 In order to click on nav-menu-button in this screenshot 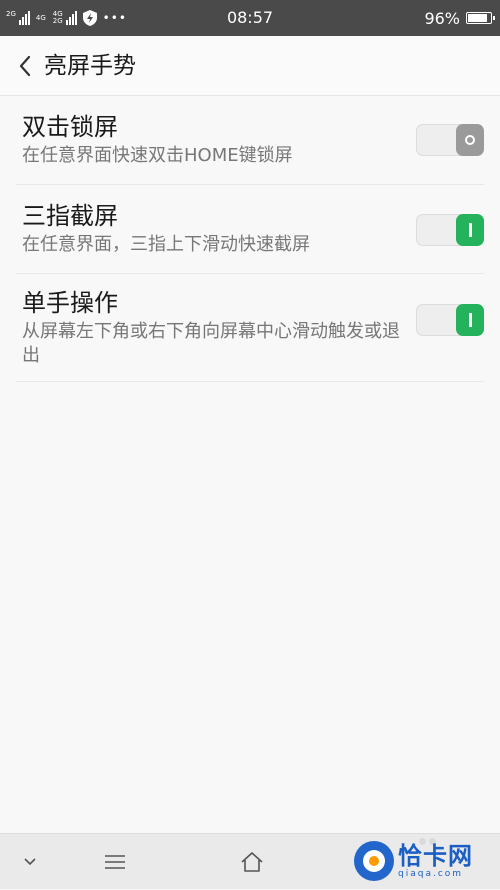, I will do `click(115, 862)`.